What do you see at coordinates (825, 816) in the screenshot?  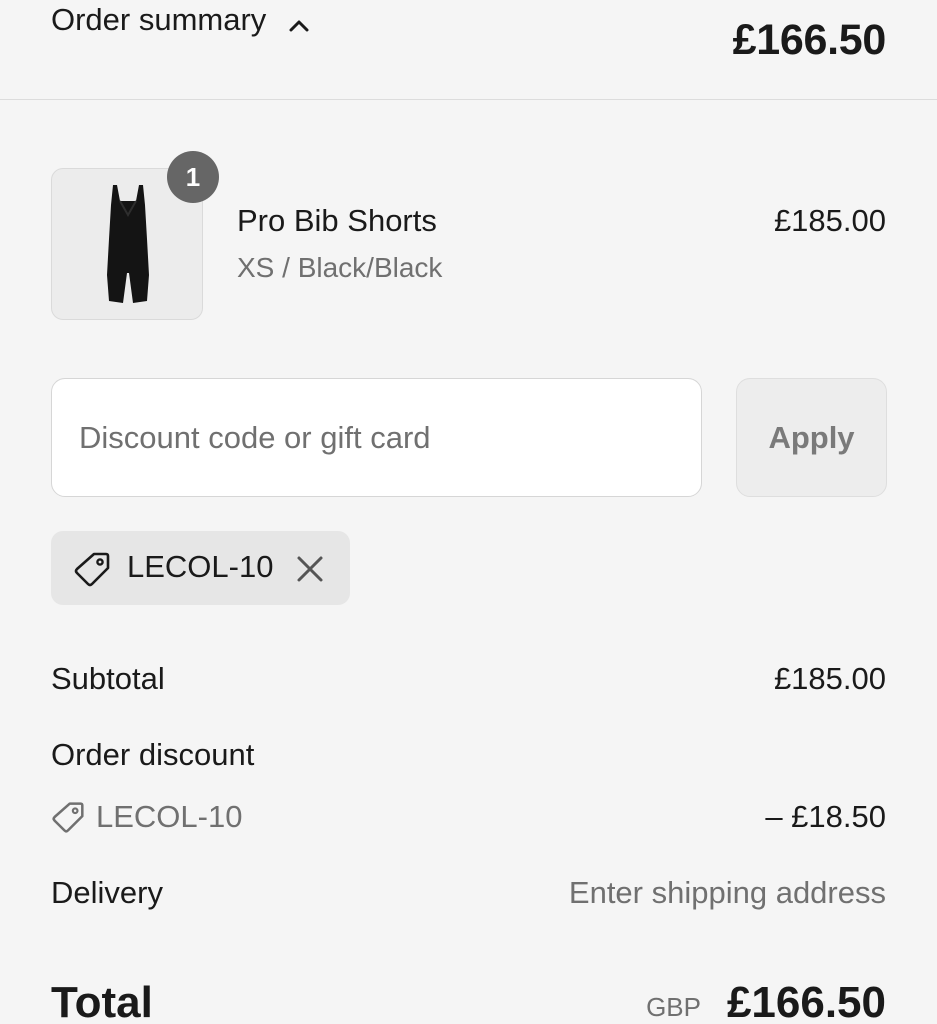 I see `order-discount-value: – £18.50` at bounding box center [825, 816].